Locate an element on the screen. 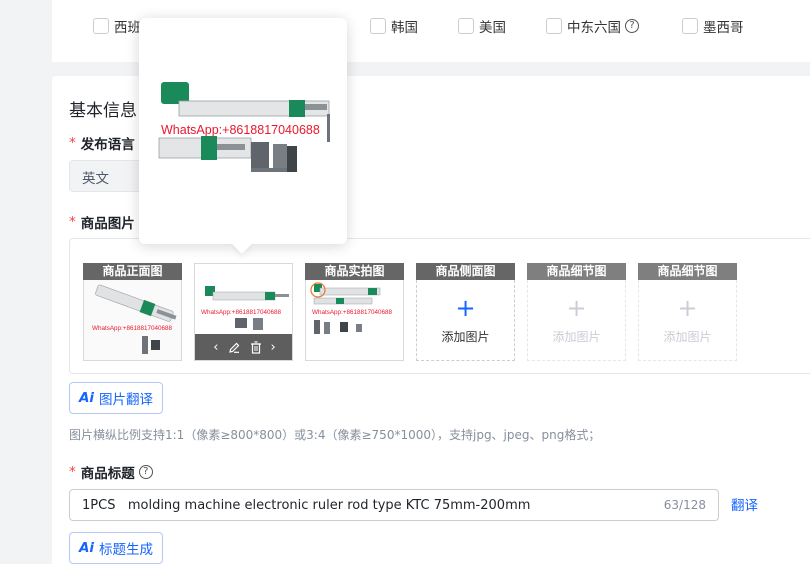 The image size is (810, 564). image-slot-detail-2: 商品细节图 + 添加图片 is located at coordinates (687, 312).